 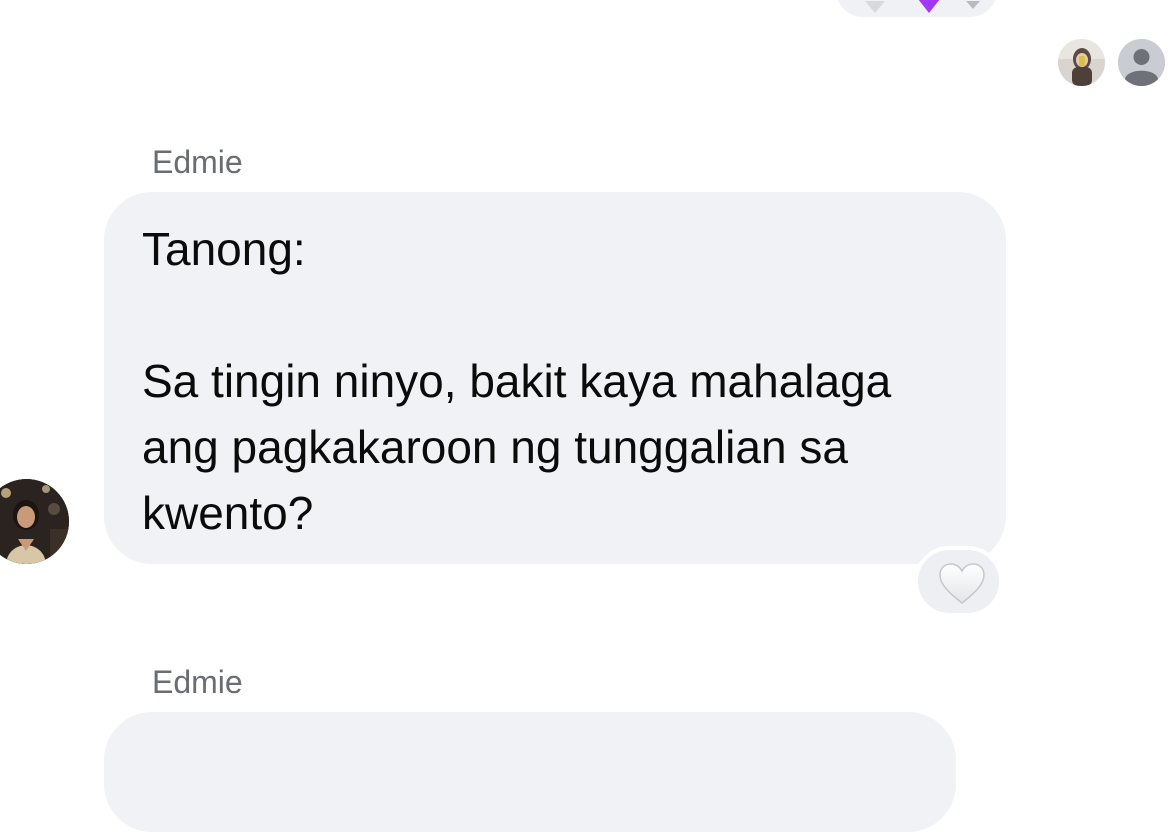 I want to click on message-bubble-partial, so click(x=530, y=772).